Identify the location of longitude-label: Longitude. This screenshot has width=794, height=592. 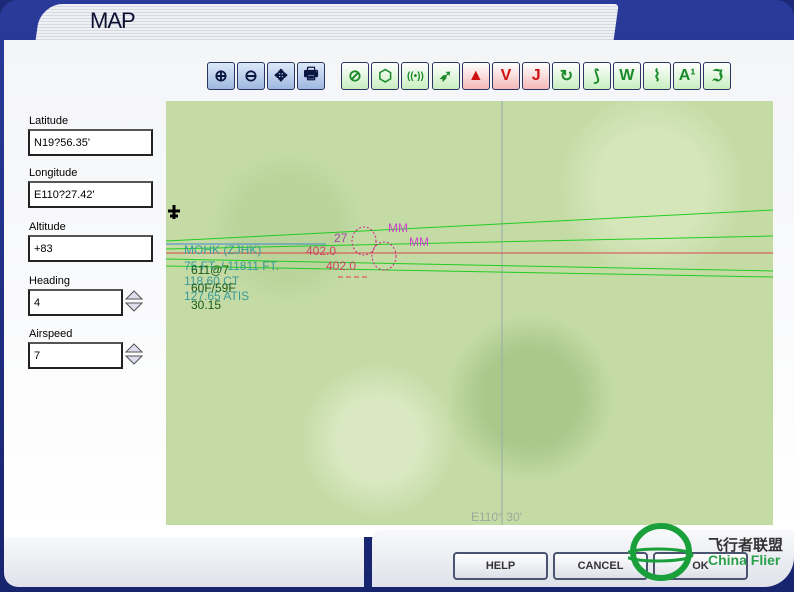
(53, 173).